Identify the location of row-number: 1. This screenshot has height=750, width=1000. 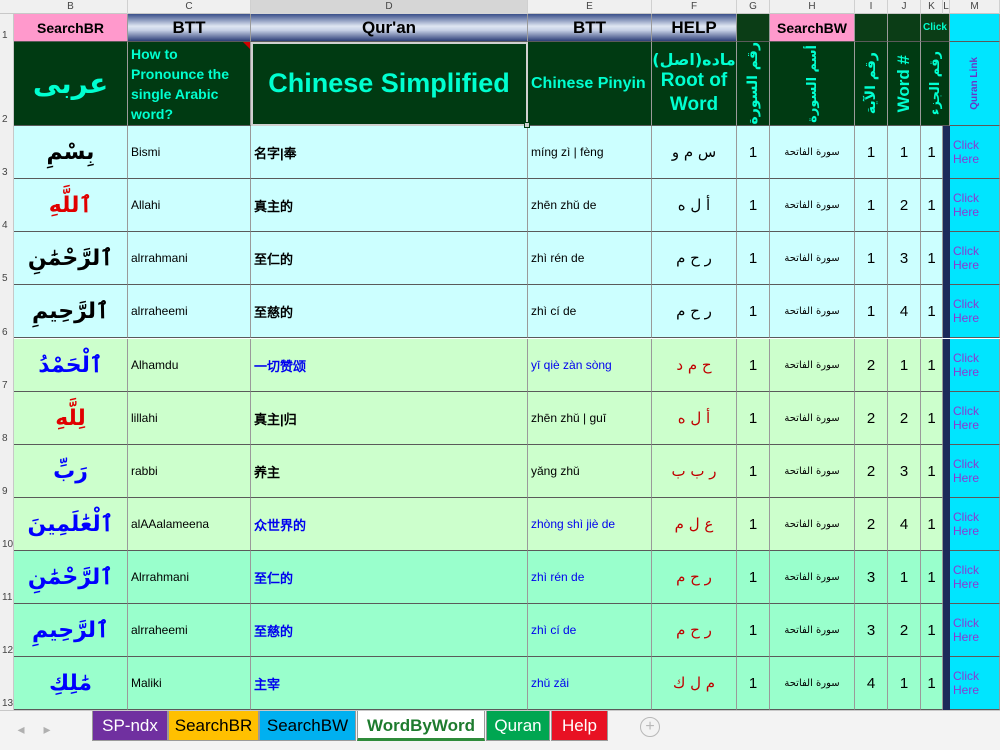
(7, 35).